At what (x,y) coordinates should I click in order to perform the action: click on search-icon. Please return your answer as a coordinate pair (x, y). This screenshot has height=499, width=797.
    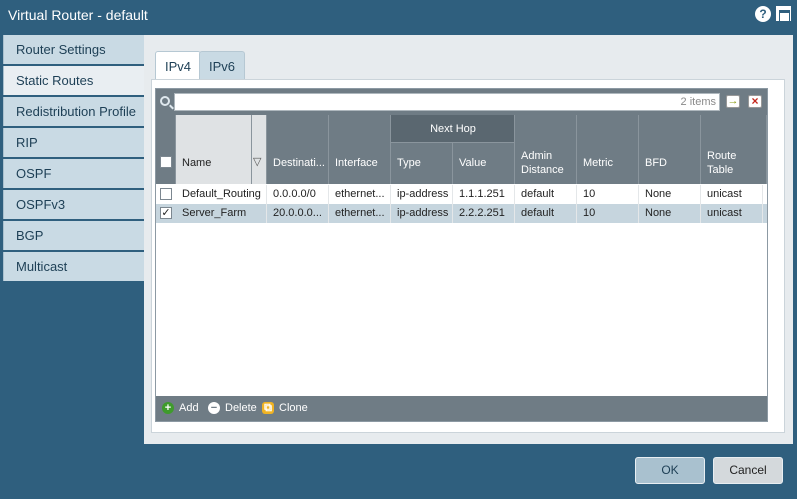
    Looking at the image, I should click on (165, 101).